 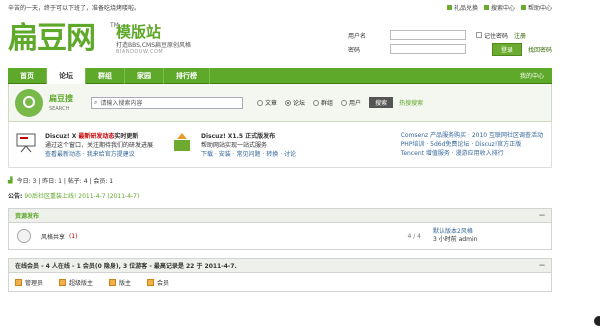 What do you see at coordinates (414, 236) in the screenshot?
I see `forum-post-count: 4 / 4` at bounding box center [414, 236].